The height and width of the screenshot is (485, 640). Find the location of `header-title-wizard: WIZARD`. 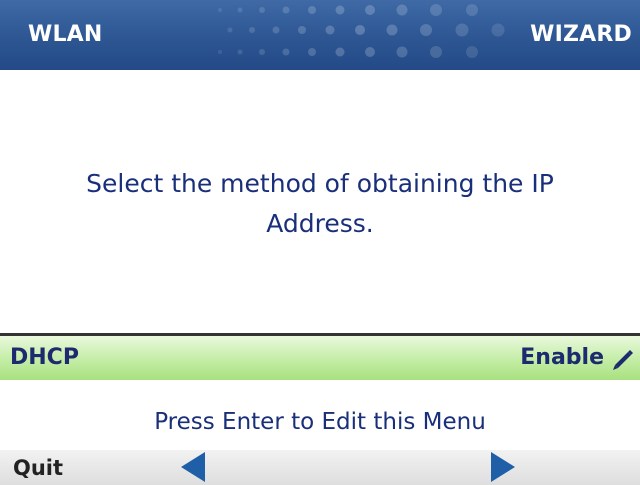

header-title-wizard: WIZARD is located at coordinates (581, 34).